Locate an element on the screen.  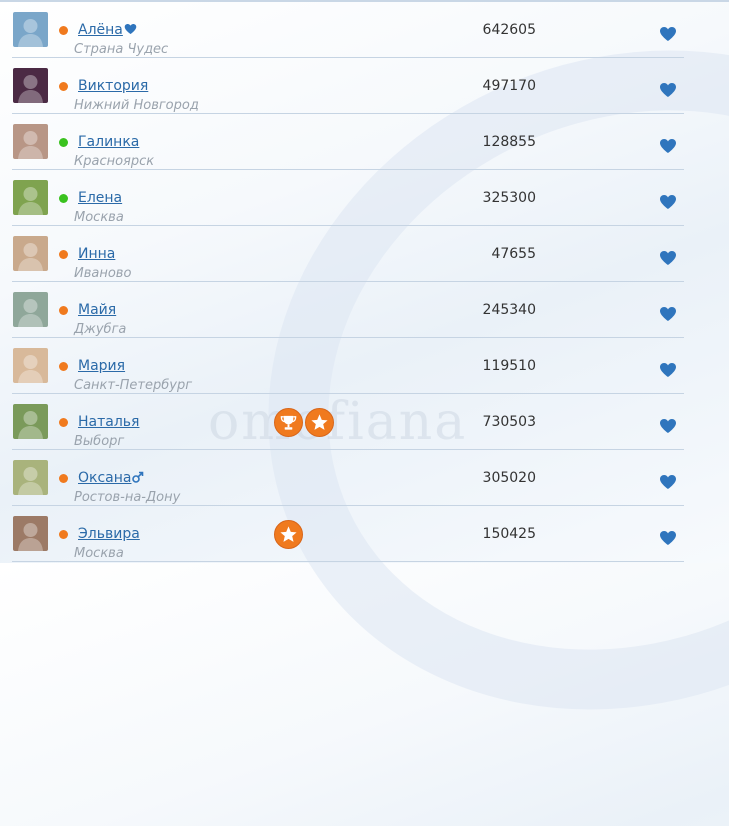
user-name: Эльвира is located at coordinates (109, 534).